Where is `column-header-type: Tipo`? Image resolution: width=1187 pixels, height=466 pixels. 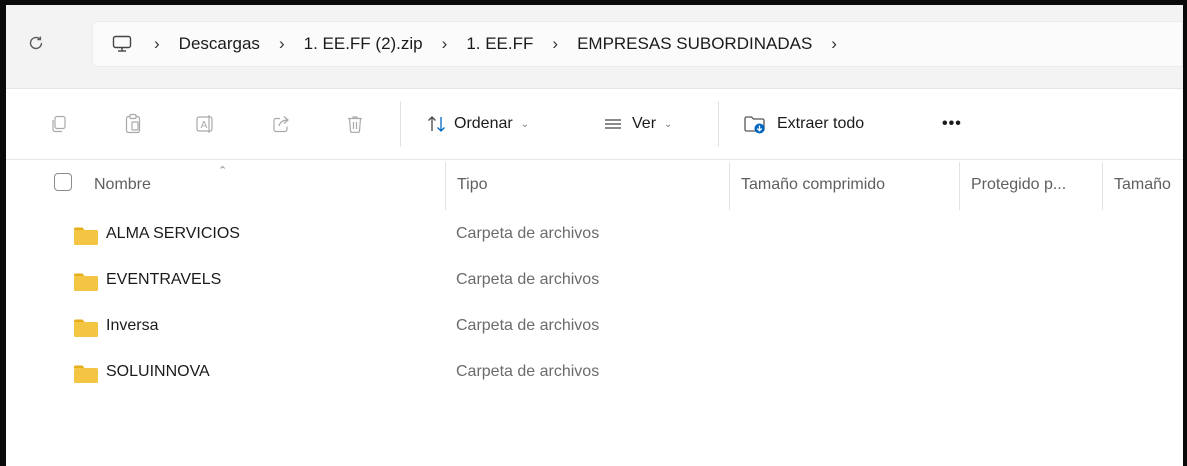 column-header-type: Tipo is located at coordinates (472, 185).